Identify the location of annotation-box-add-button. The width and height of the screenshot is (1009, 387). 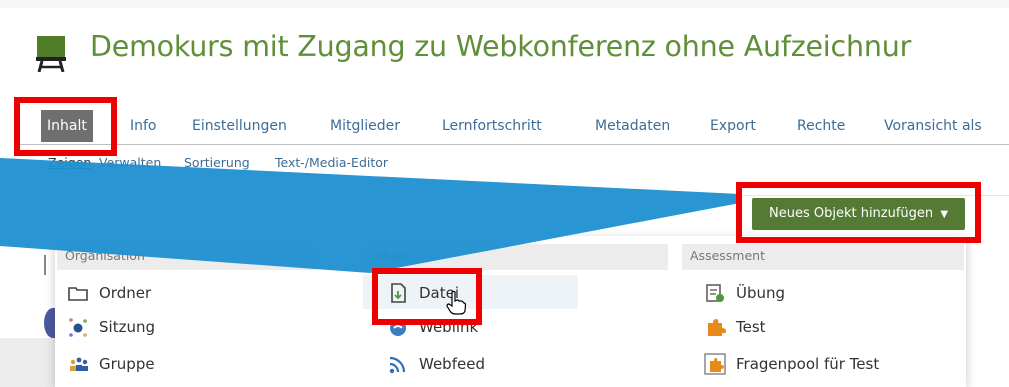
(858, 212).